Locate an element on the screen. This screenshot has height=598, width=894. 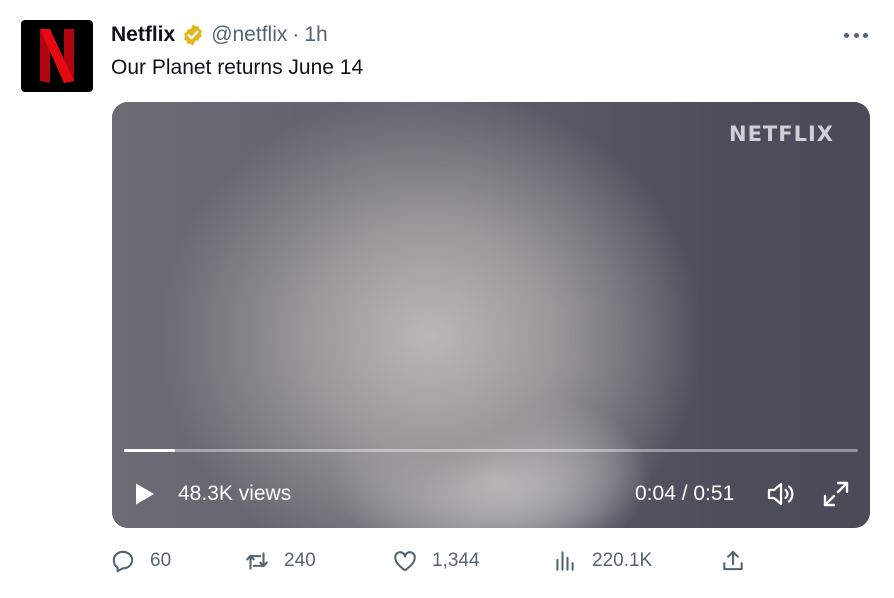
netflix-watermark: NETFLIX is located at coordinates (781, 134).